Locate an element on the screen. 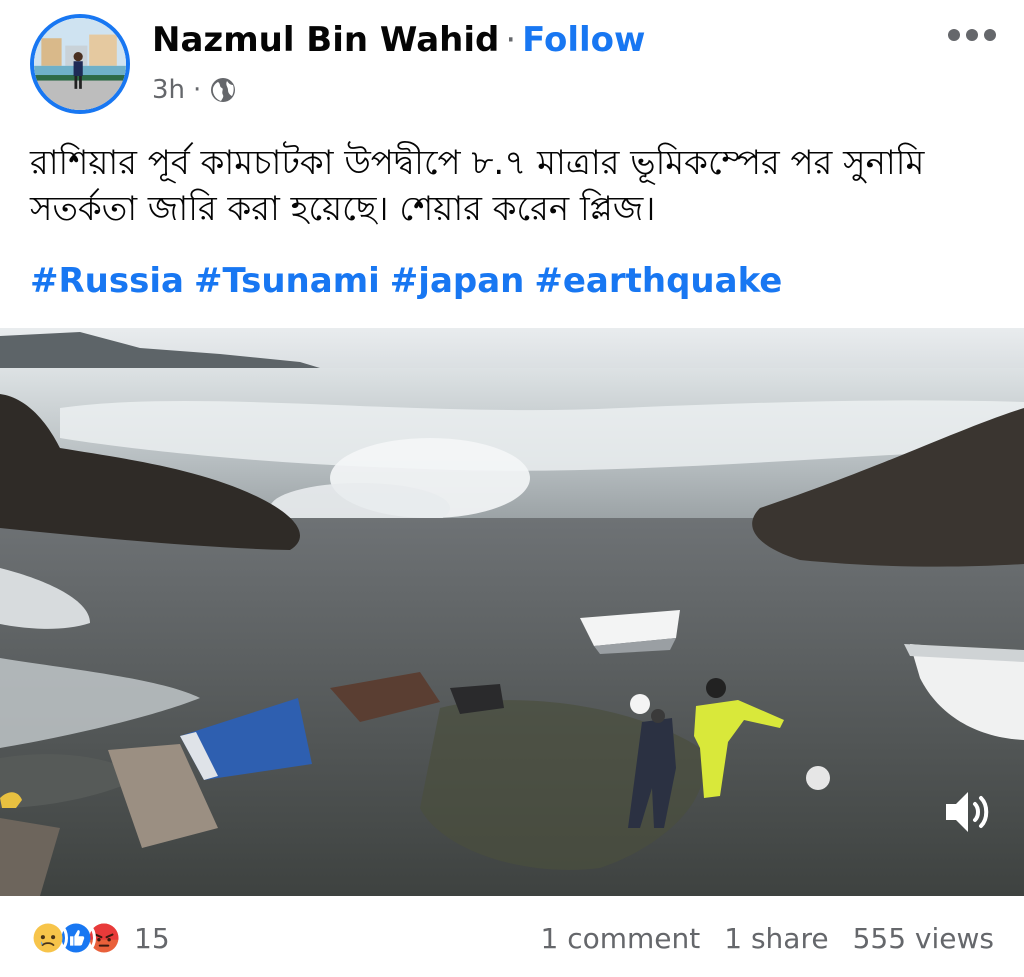  reactions-summary: 15 is located at coordinates (99, 938).